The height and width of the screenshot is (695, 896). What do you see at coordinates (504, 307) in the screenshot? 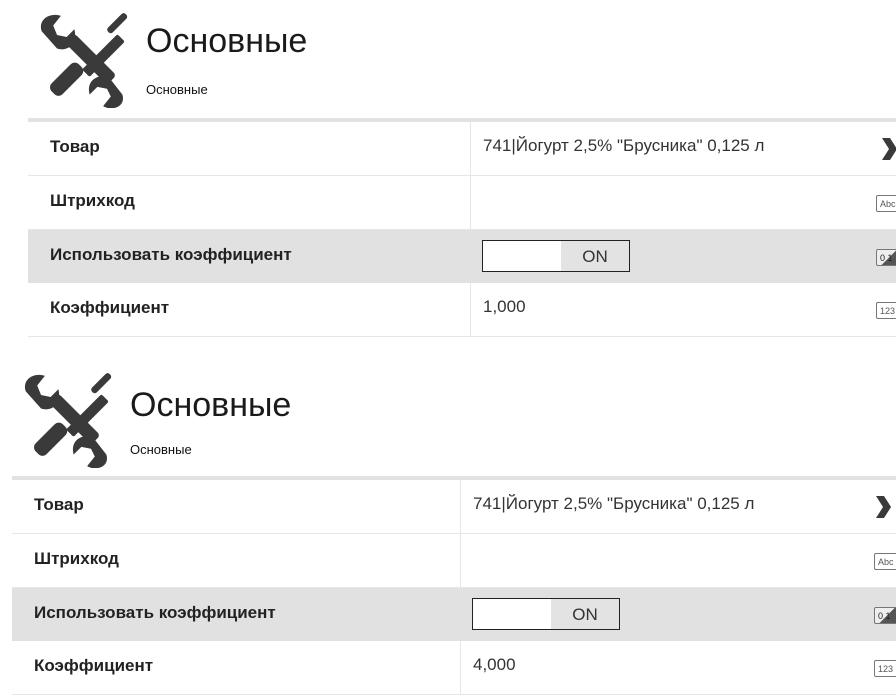
I see `coefficient-value: 1,000` at bounding box center [504, 307].